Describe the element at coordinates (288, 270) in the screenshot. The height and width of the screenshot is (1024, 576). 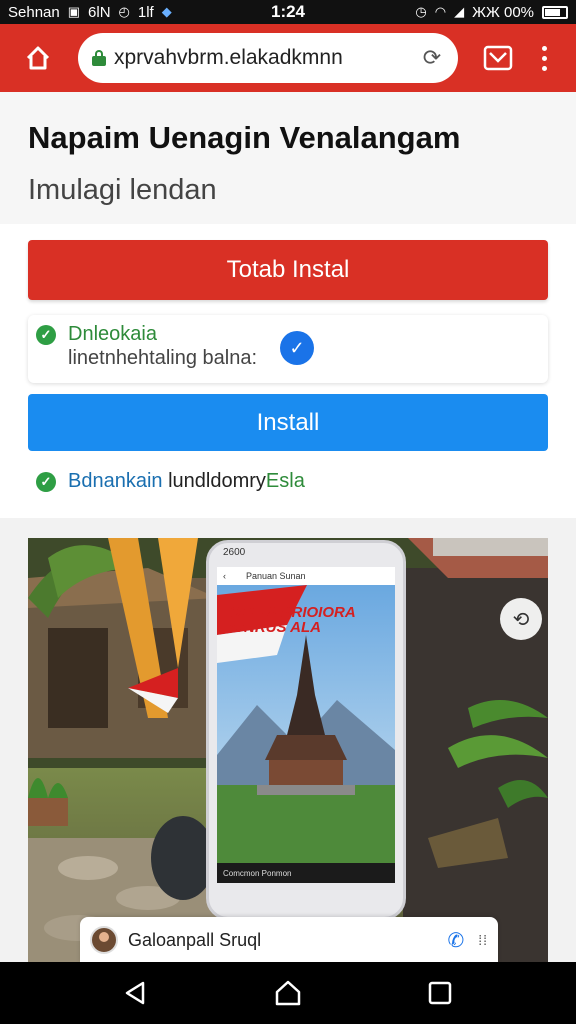
I see `primary-install-button: Totab Instal` at that location.